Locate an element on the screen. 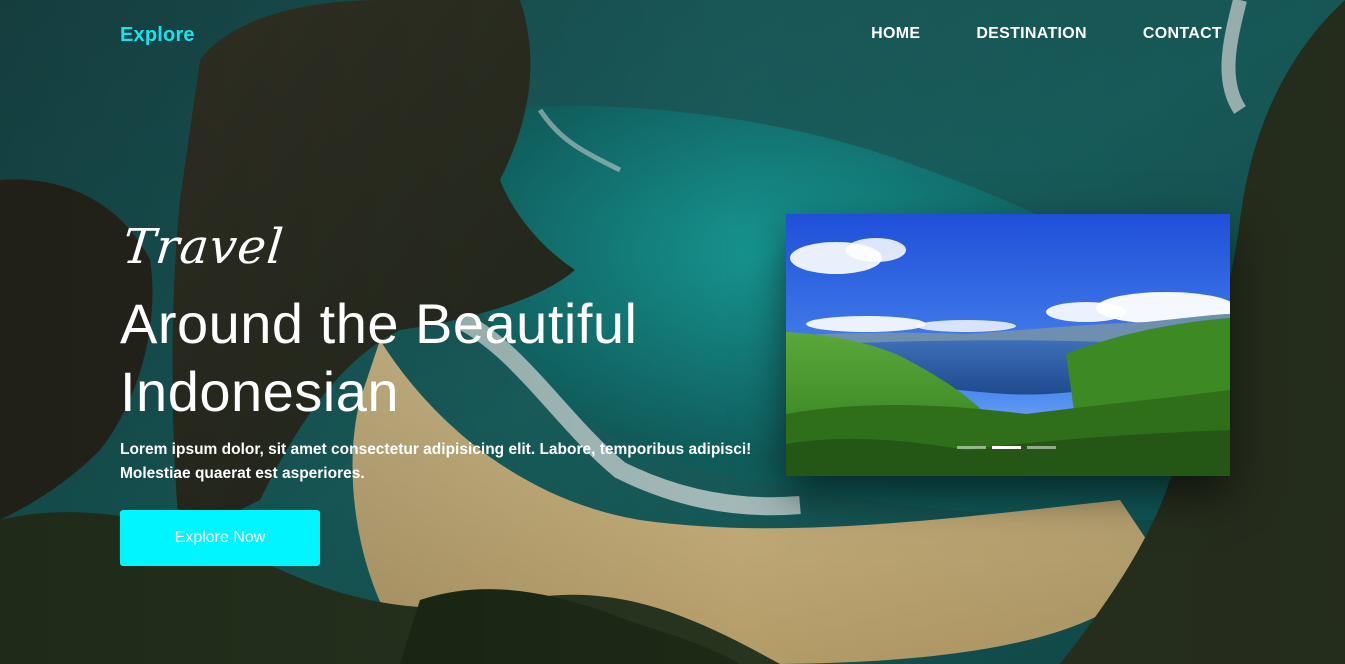 Image resolution: width=1345 pixels, height=664 pixels. nav-item-destination: DESTINATION is located at coordinates (1031, 34).